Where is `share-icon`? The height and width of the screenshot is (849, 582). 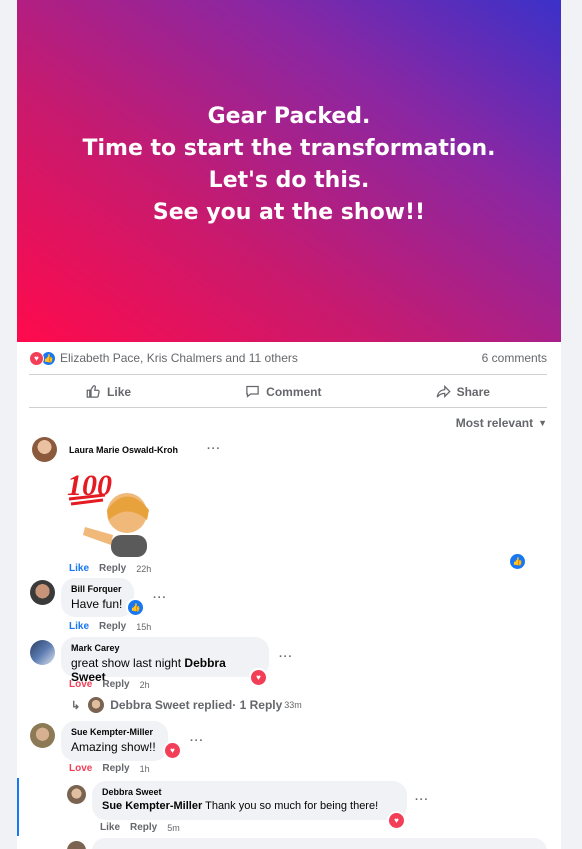 share-icon is located at coordinates (443, 391).